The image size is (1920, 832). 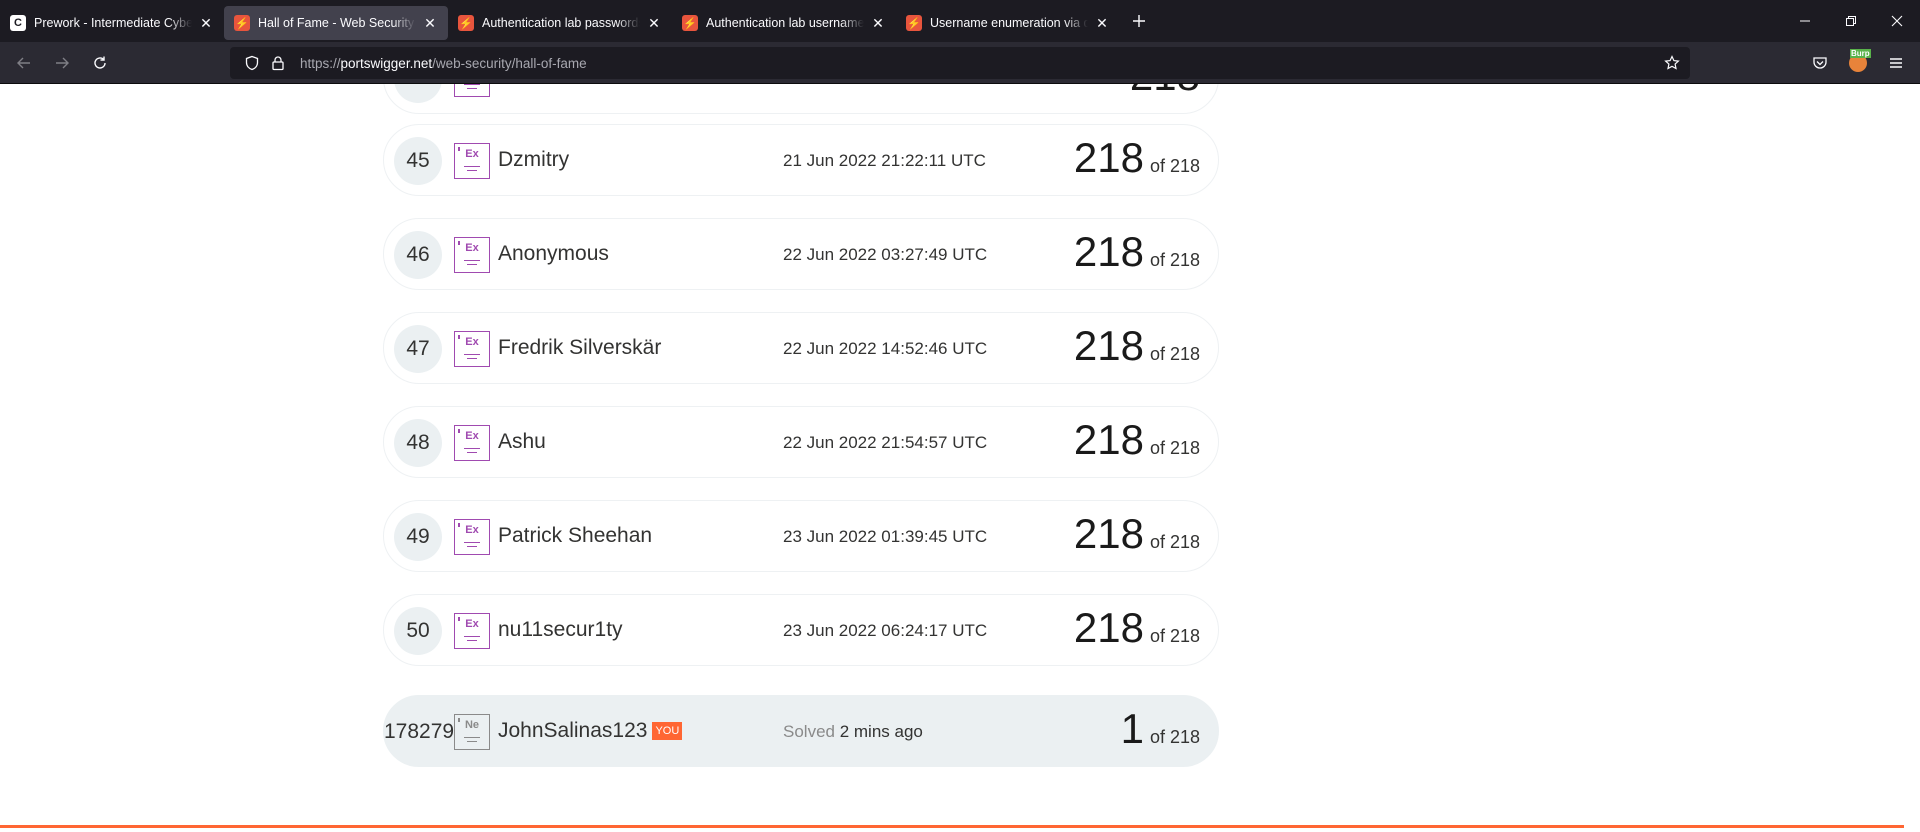 I want to click on browser-tab: ⚡ Hall of Fame - Web Security Ac ✕, so click(x=336, y=23).